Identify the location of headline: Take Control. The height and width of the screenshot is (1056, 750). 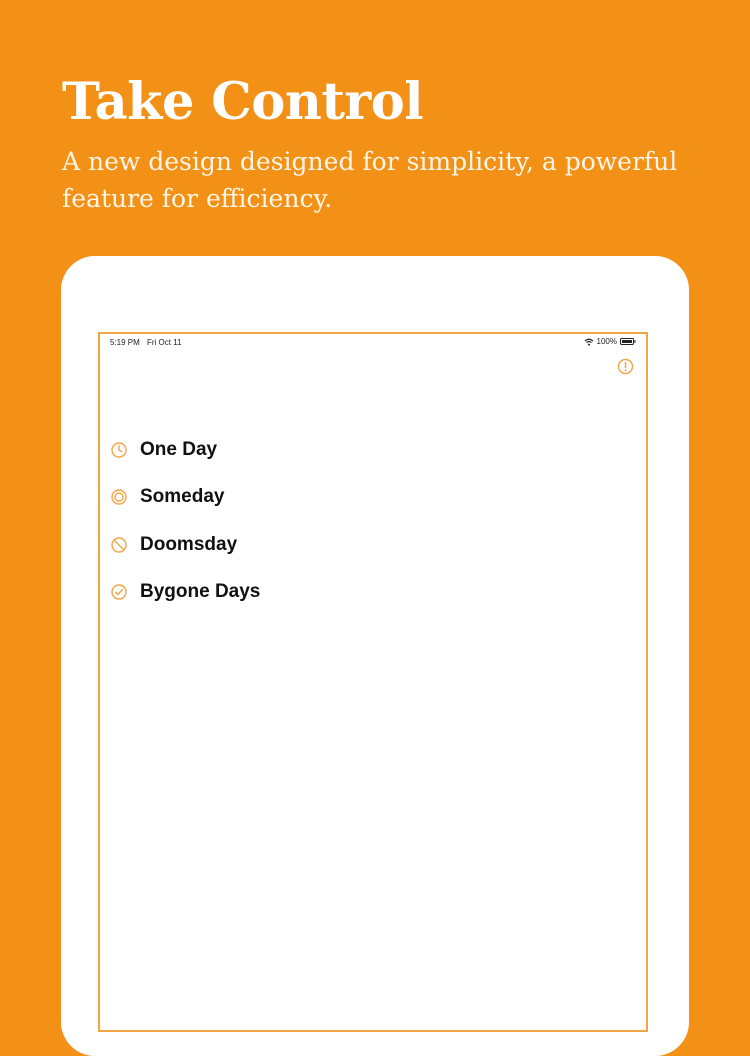
(243, 102).